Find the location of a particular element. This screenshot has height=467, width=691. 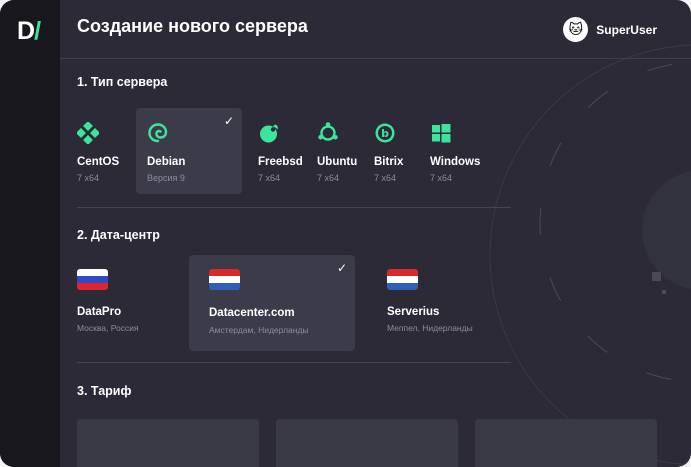

centos-icon is located at coordinates (88, 133).